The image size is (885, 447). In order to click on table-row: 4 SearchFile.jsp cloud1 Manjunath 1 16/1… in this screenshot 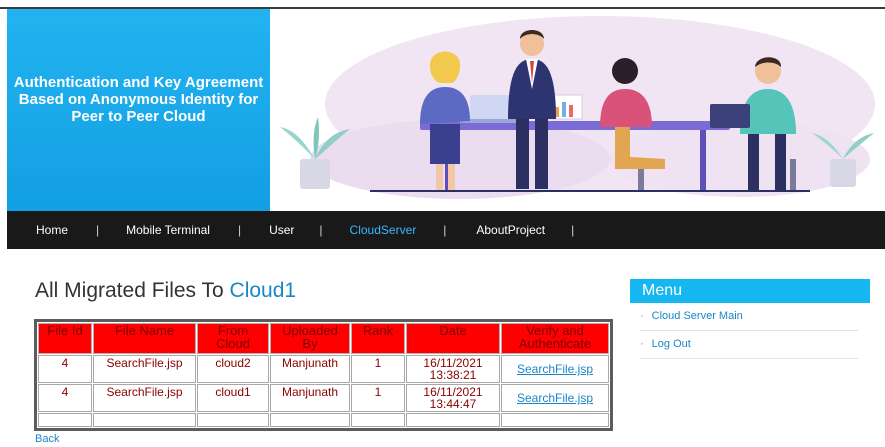, I will do `click(323, 398)`.